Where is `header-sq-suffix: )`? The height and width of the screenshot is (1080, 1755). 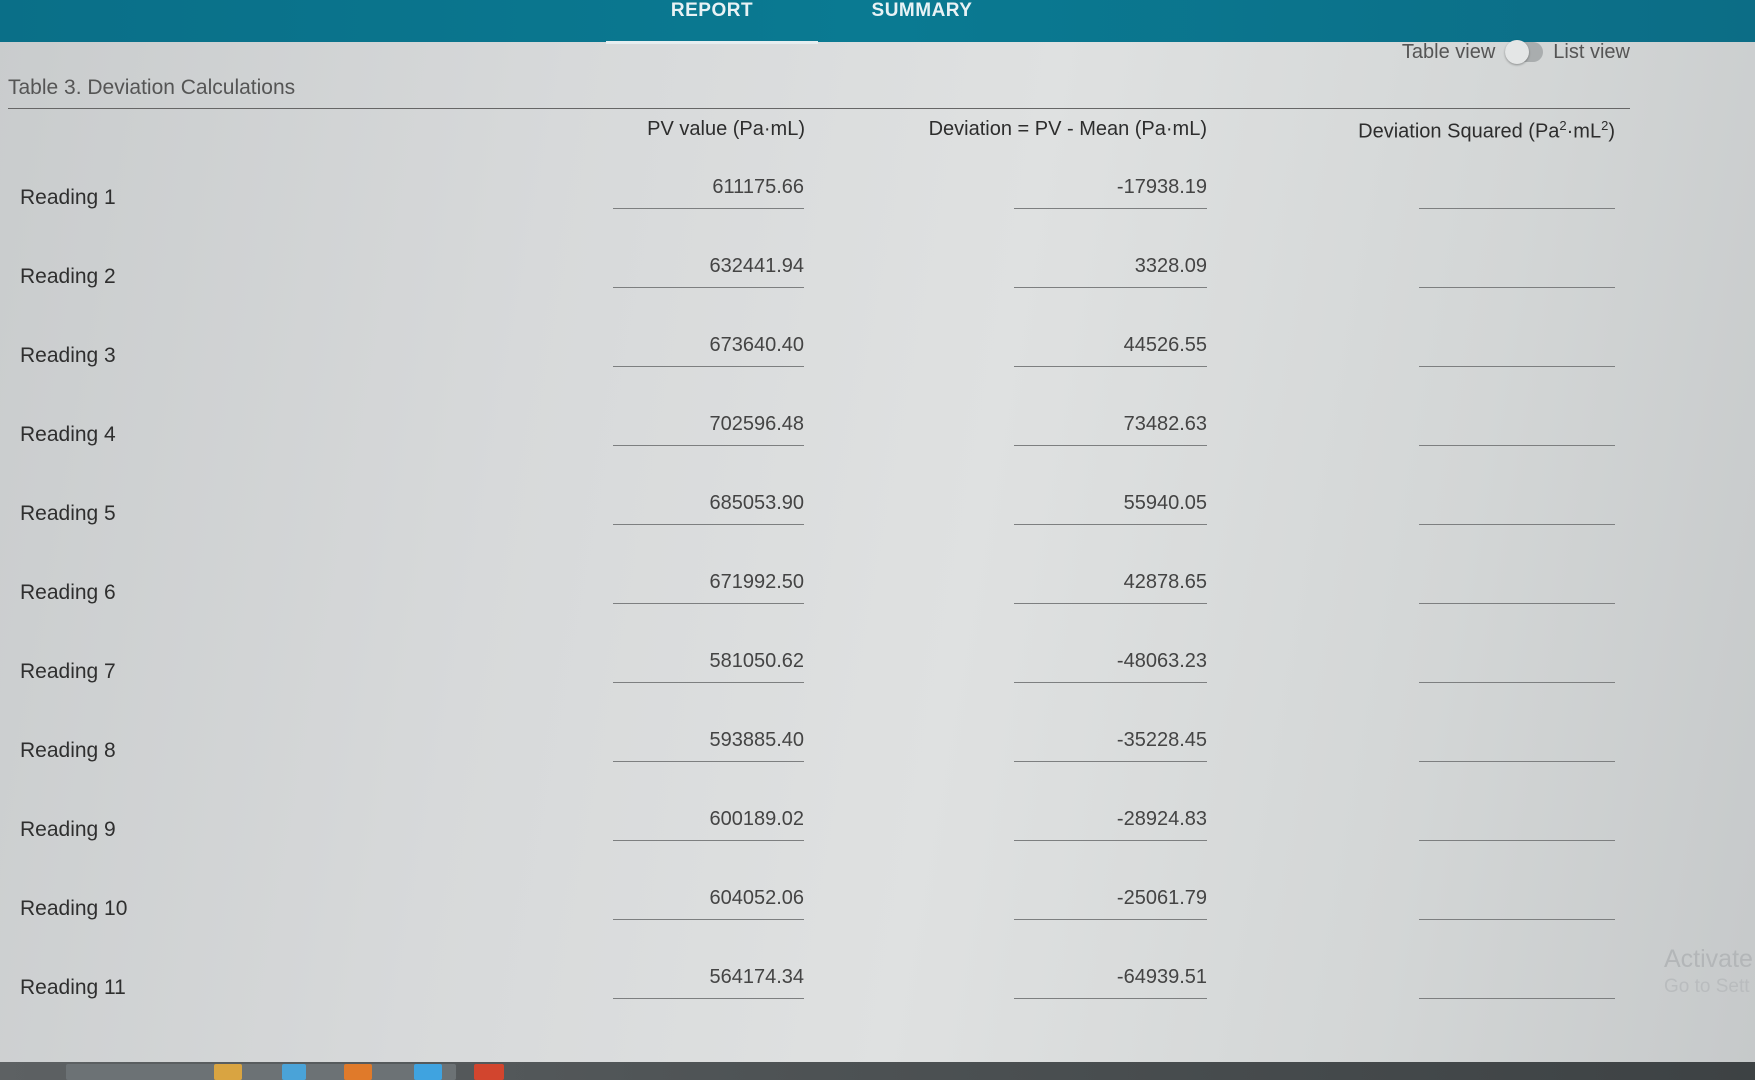 header-sq-suffix: ) is located at coordinates (1611, 131).